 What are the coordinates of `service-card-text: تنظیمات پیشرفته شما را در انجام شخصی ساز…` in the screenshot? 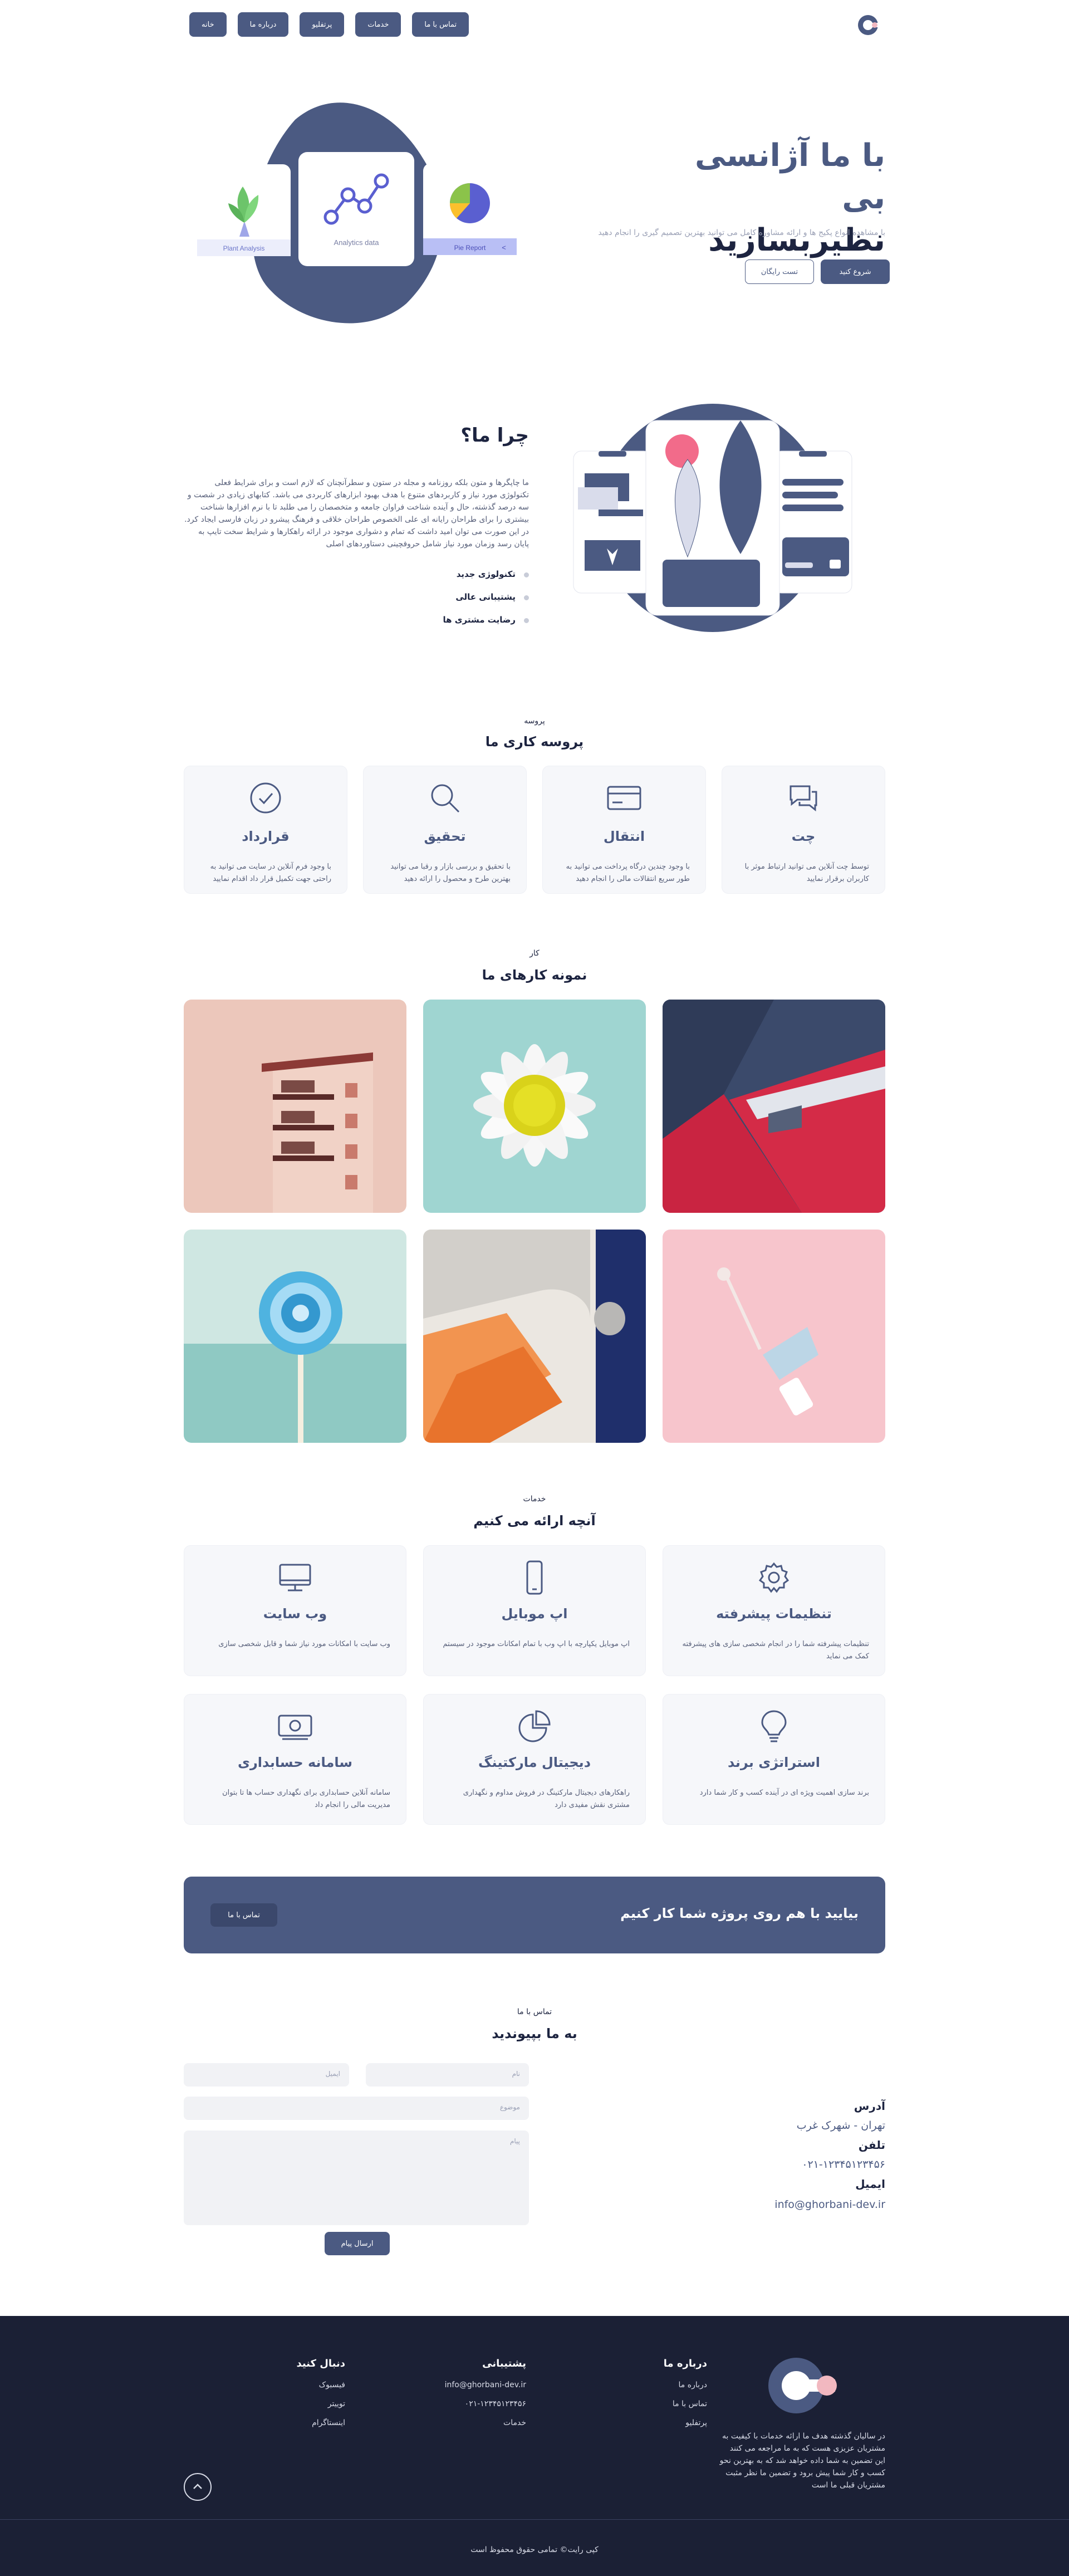 It's located at (775, 1650).